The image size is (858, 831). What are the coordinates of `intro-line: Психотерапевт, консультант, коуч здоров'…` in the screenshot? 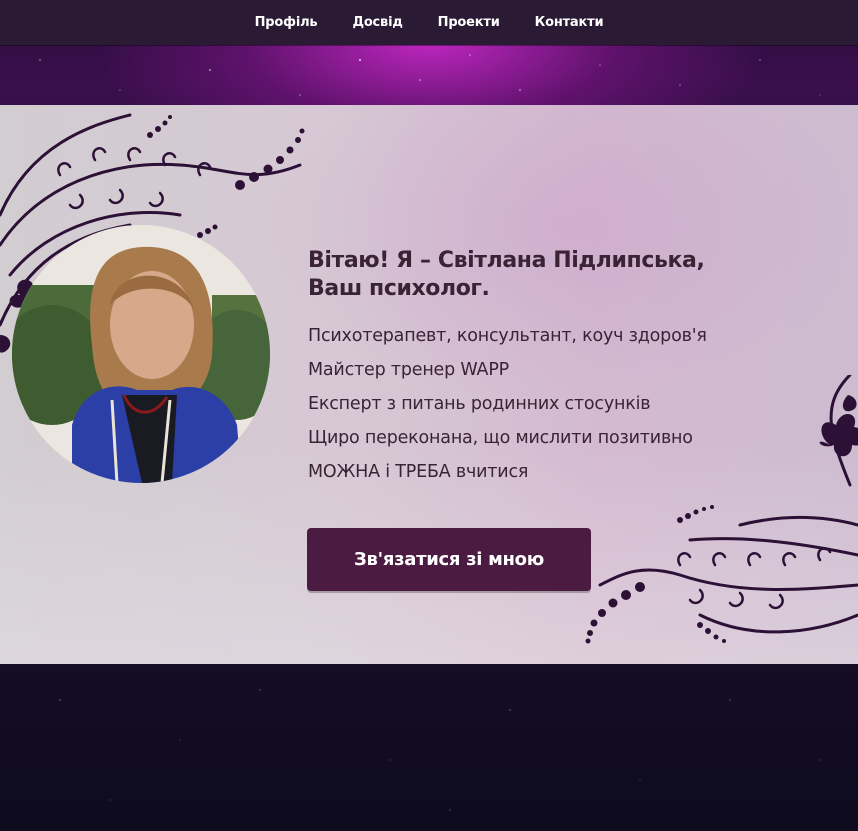 It's located at (507, 336).